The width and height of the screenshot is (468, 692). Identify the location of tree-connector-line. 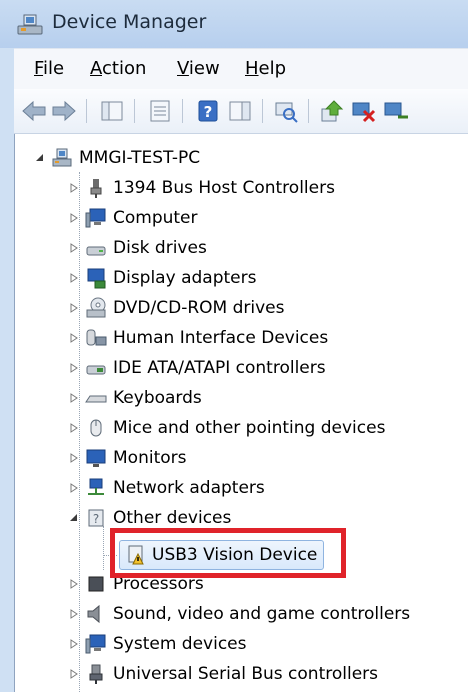
(103, 548).